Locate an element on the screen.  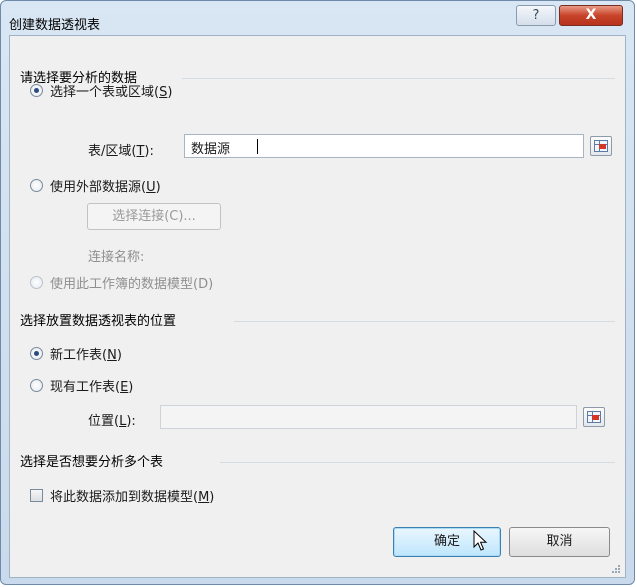
radio-table-range-label: 选择一个表或区域(S) is located at coordinates (111, 90).